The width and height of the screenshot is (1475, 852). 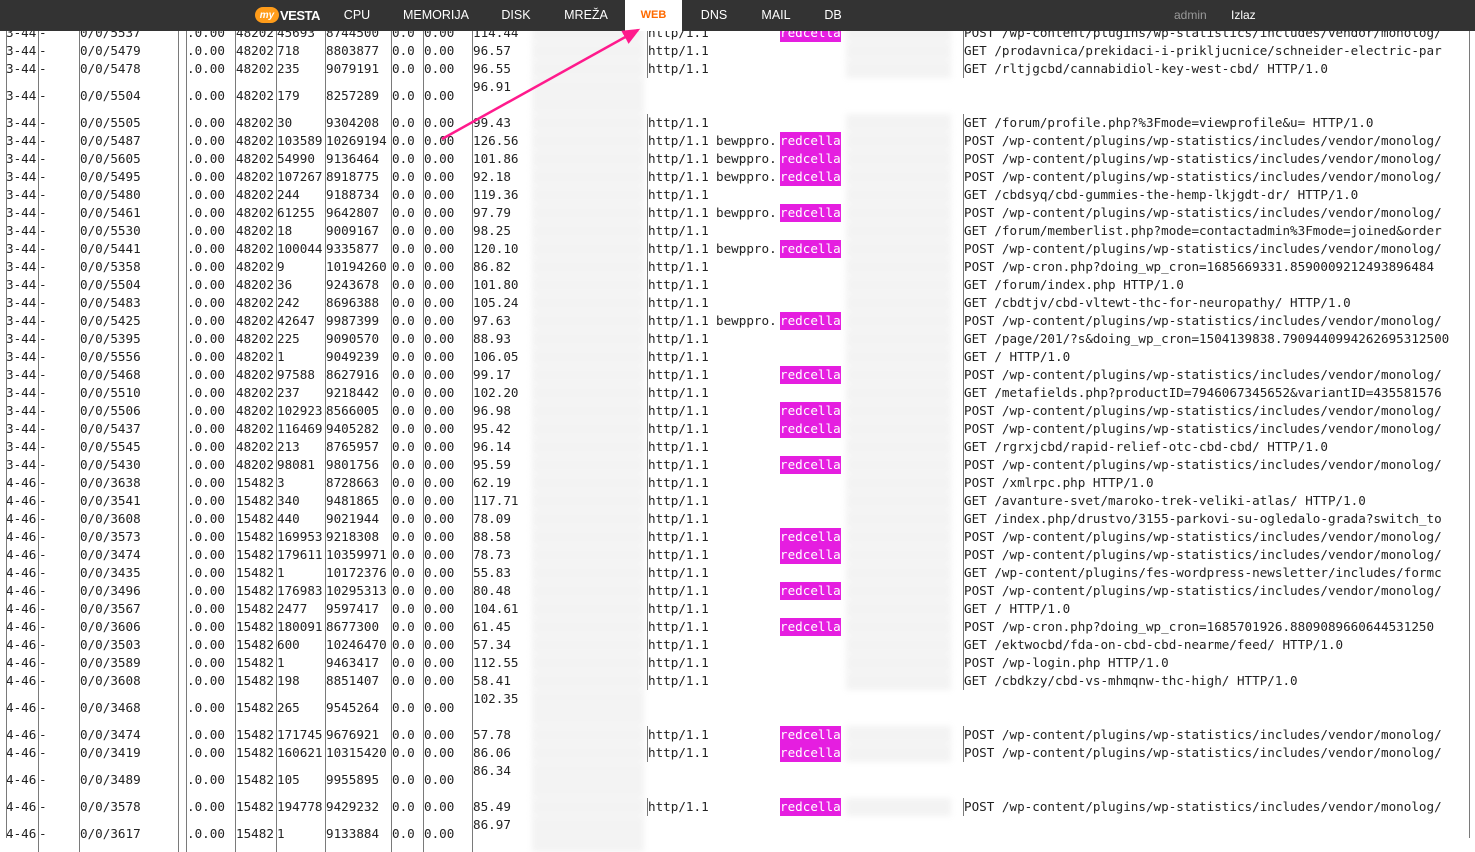 What do you see at coordinates (501, 141) in the screenshot?
I see `cell-time: 126.56` at bounding box center [501, 141].